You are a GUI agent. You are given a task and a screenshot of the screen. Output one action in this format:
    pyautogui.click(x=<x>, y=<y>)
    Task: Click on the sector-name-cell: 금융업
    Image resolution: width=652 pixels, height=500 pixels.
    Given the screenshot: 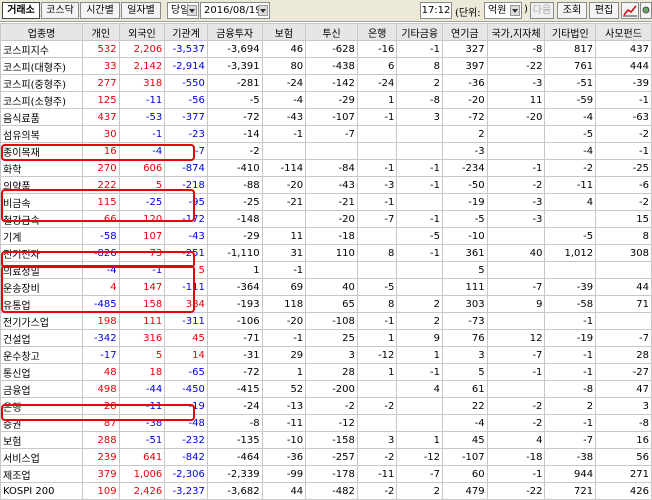 What is the action you would take?
    pyautogui.click(x=42, y=389)
    